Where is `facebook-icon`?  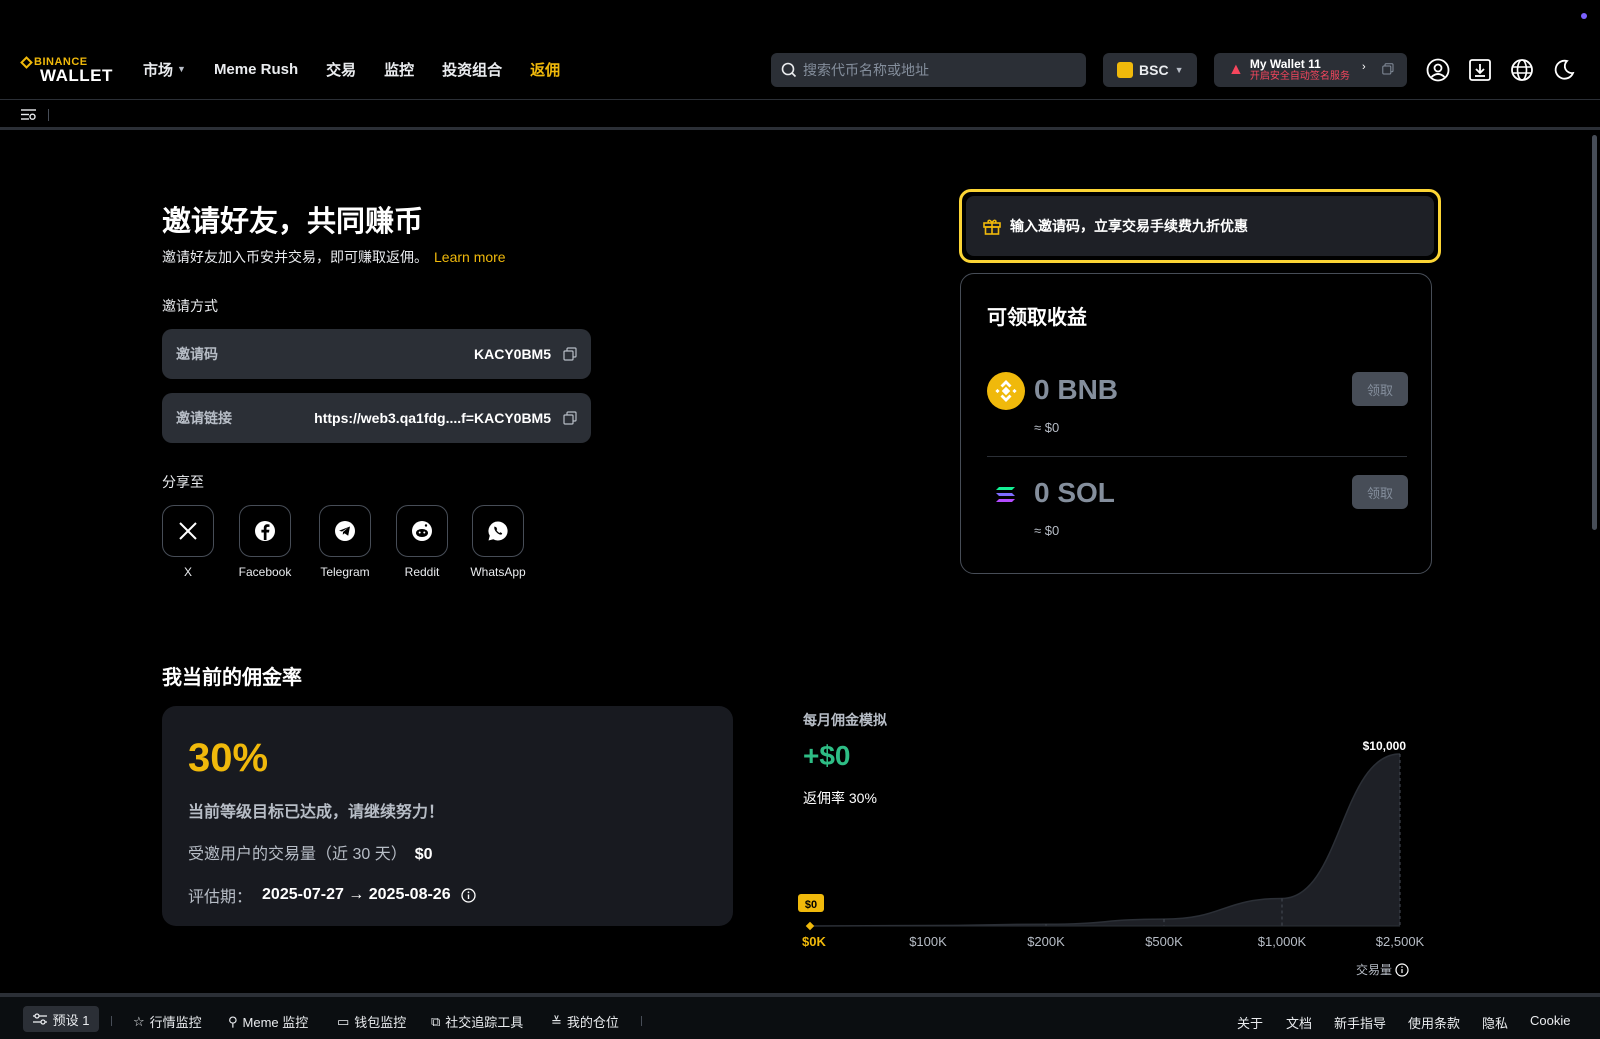 facebook-icon is located at coordinates (265, 531).